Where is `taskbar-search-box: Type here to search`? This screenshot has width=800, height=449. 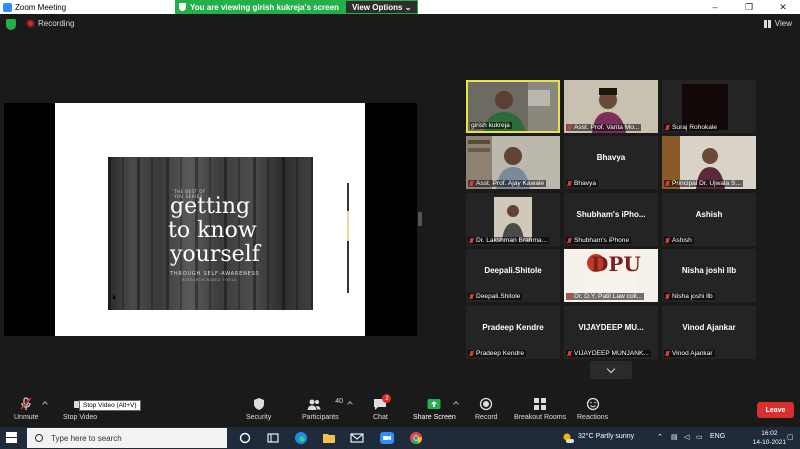
taskbar-search-box: Type here to search is located at coordinates (127, 438).